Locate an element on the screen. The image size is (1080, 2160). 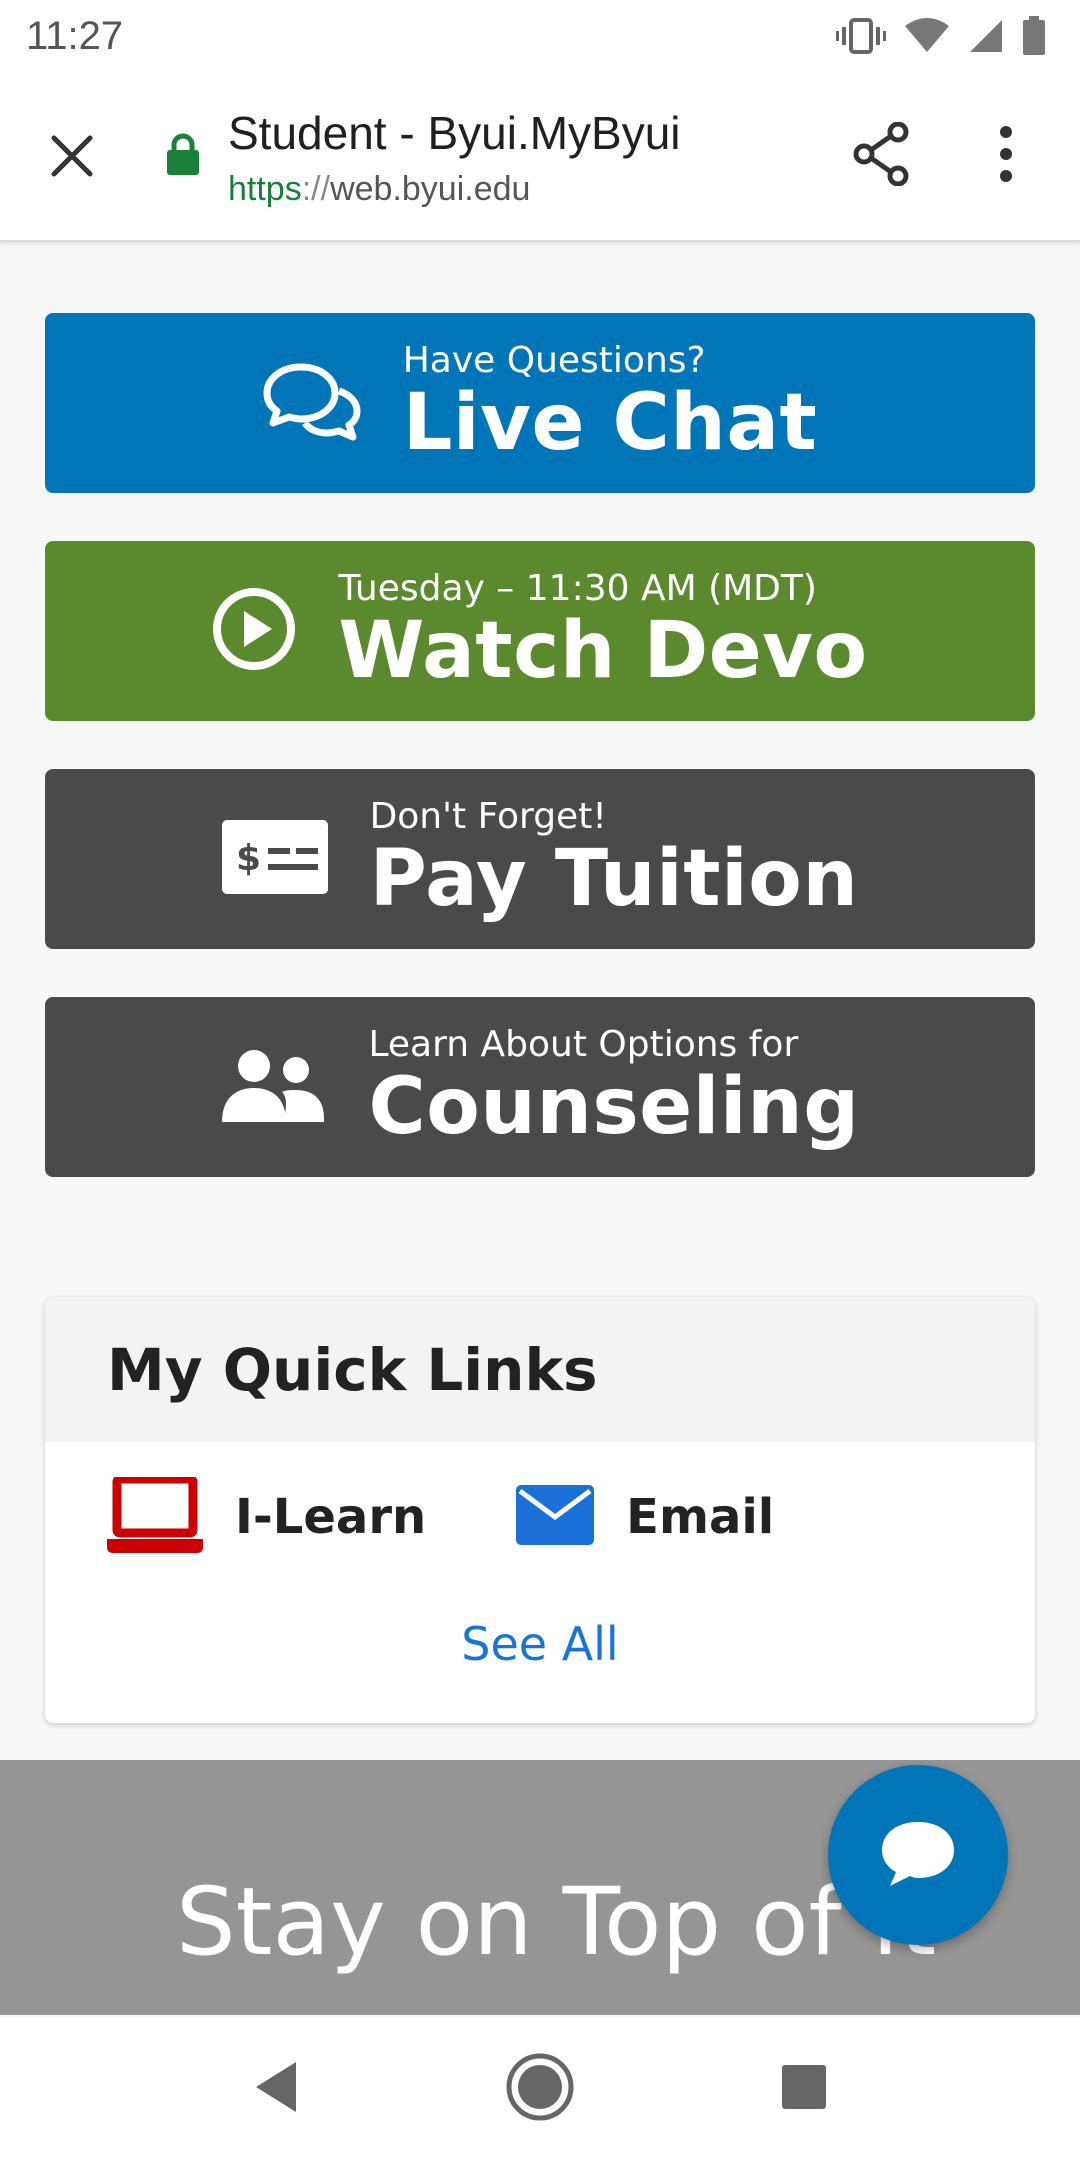
chat-icon is located at coordinates (918, 1855).